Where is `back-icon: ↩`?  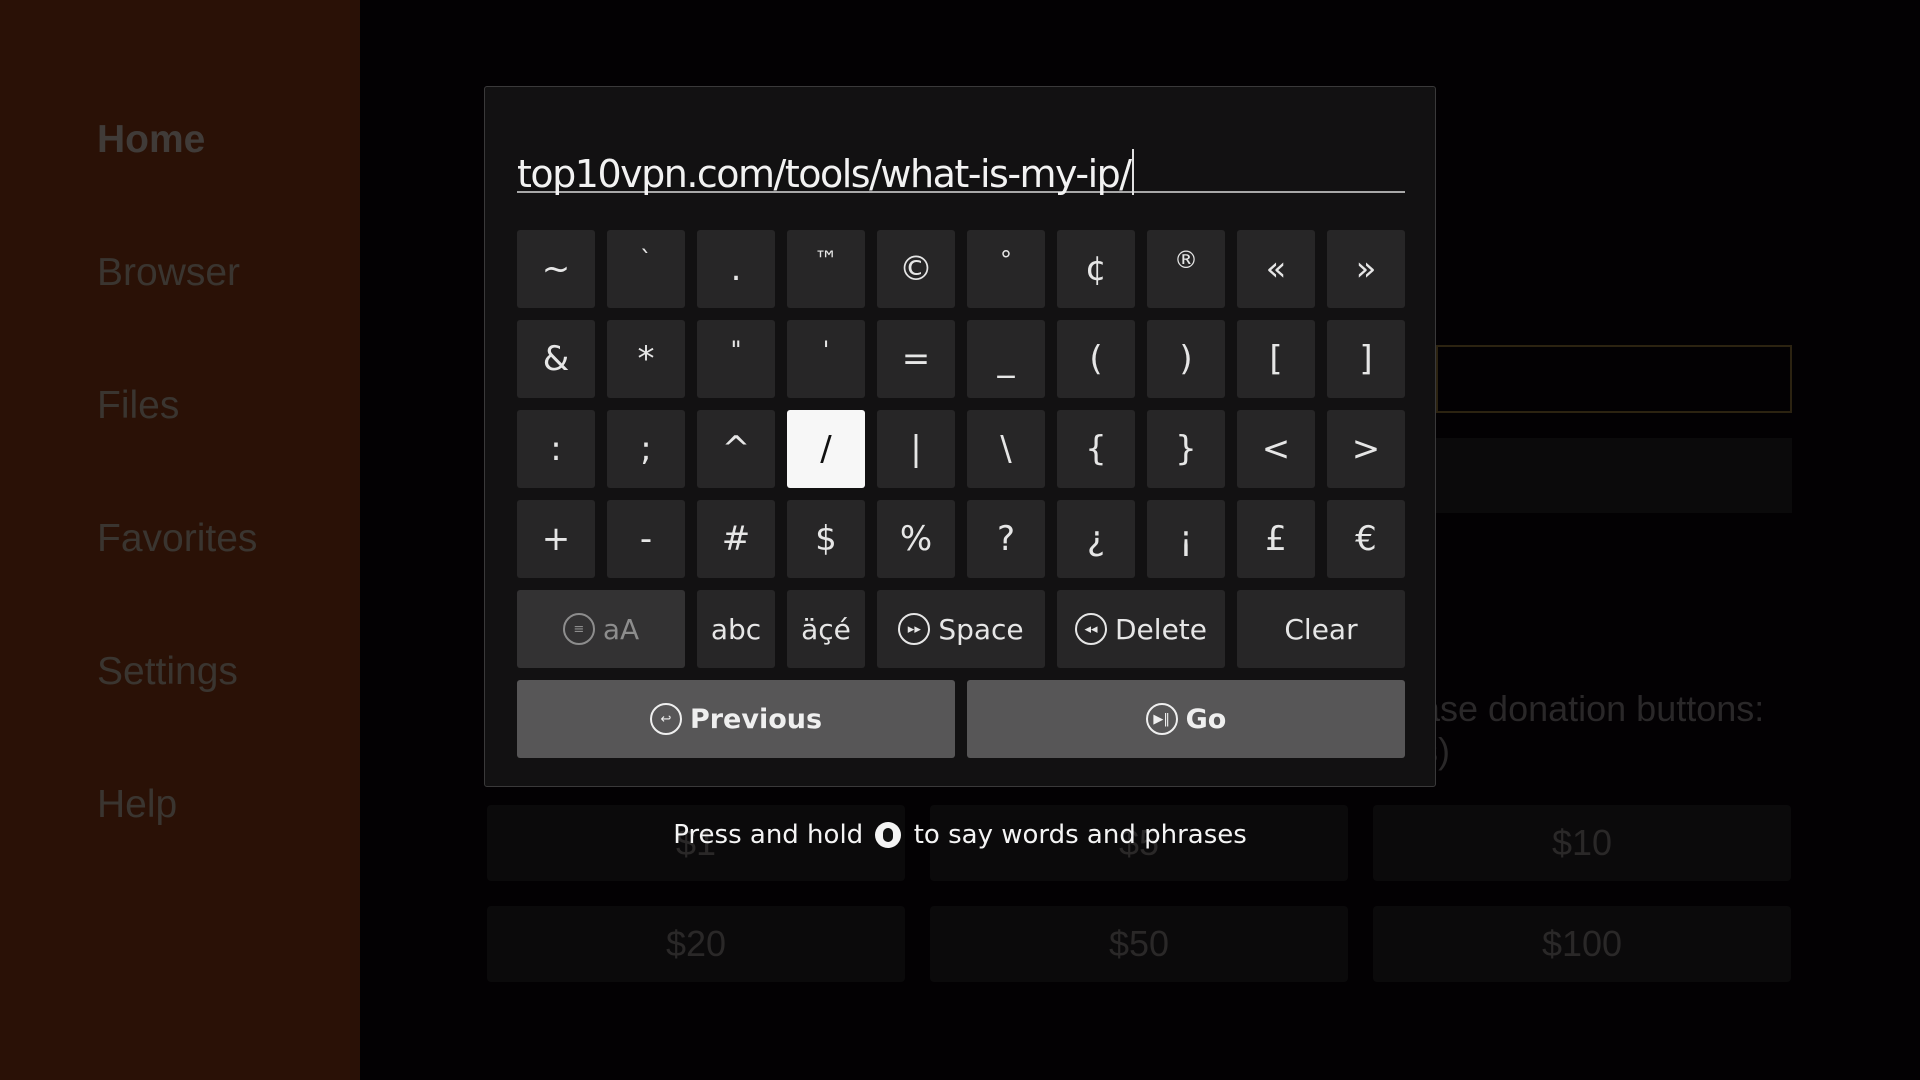 back-icon: ↩ is located at coordinates (665, 719).